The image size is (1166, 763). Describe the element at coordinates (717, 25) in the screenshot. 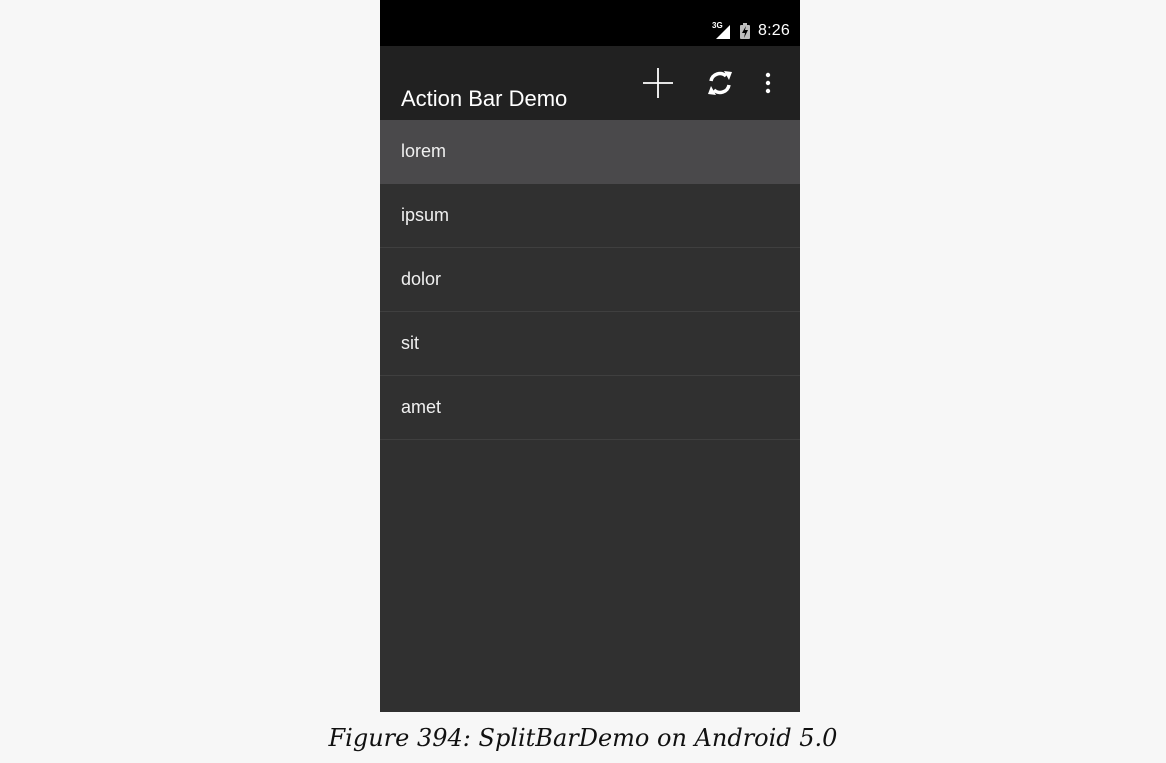

I see `network-type-label: 3G` at that location.